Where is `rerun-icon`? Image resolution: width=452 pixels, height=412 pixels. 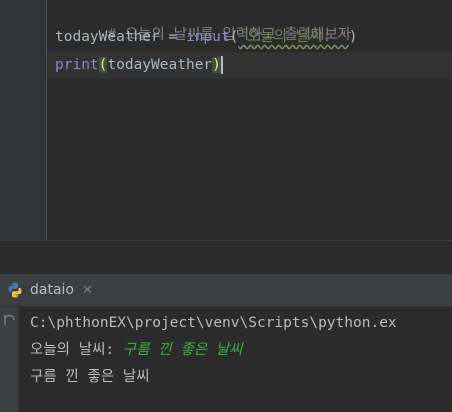
rerun-icon is located at coordinates (9, 320).